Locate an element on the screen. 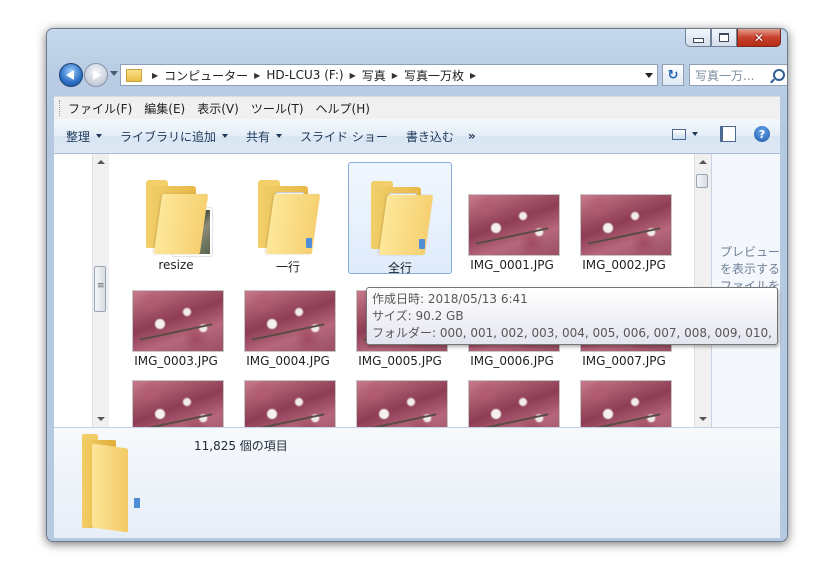  tooltip-size: サイズ: 90.2 GB is located at coordinates (418, 316).